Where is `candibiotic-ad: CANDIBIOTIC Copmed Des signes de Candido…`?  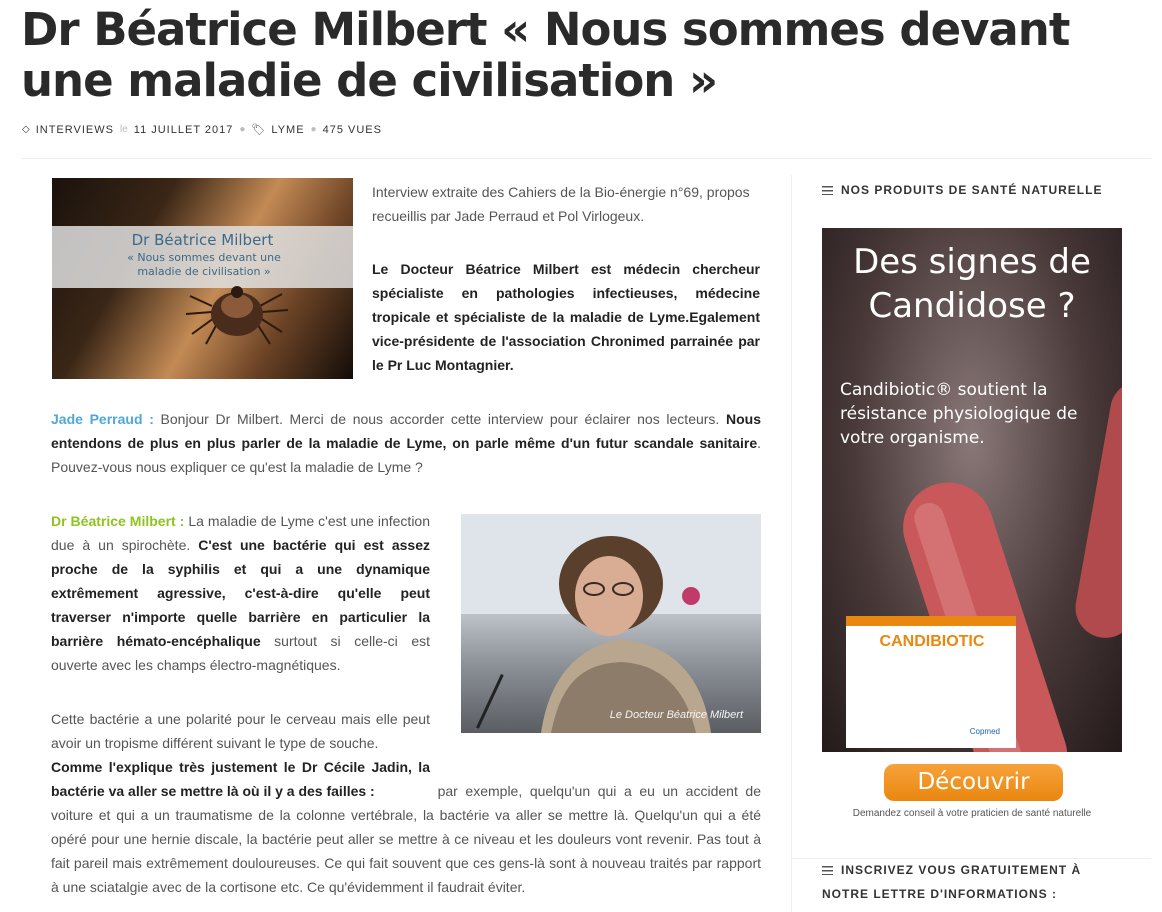
candibiotic-ad: CANDIBIOTIC Copmed Des signes de Candido… is located at coordinates (972, 490).